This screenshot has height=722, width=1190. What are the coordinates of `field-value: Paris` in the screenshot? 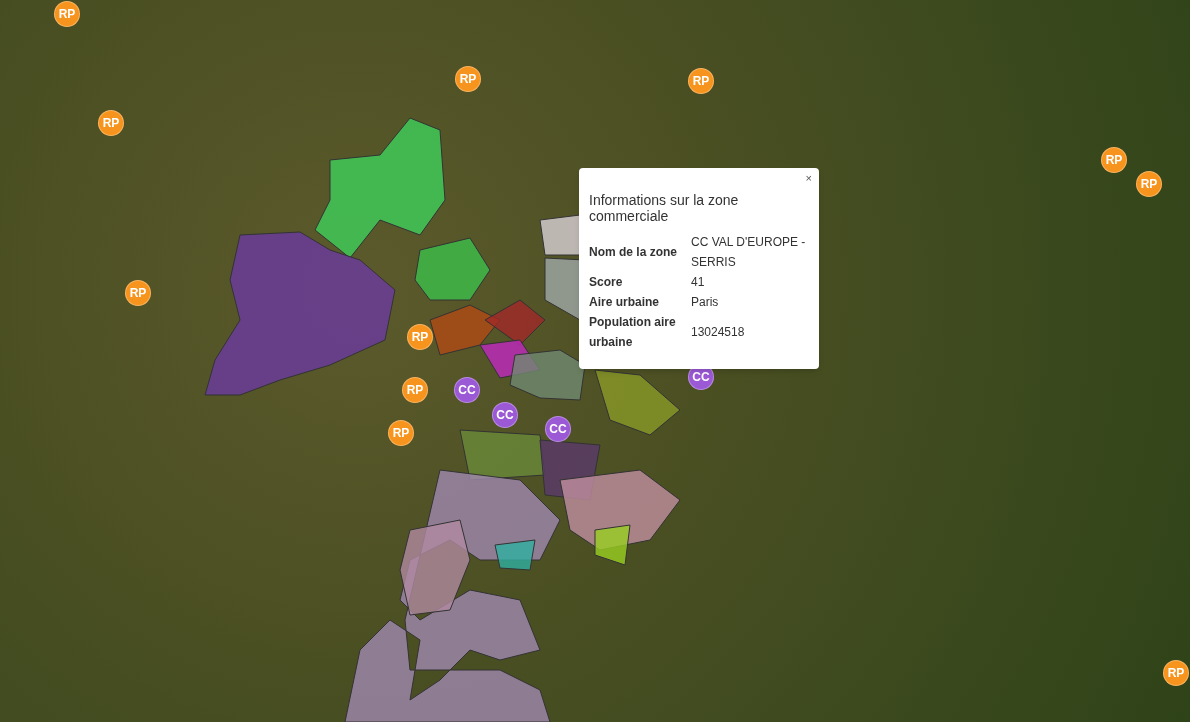 It's located at (705, 302).